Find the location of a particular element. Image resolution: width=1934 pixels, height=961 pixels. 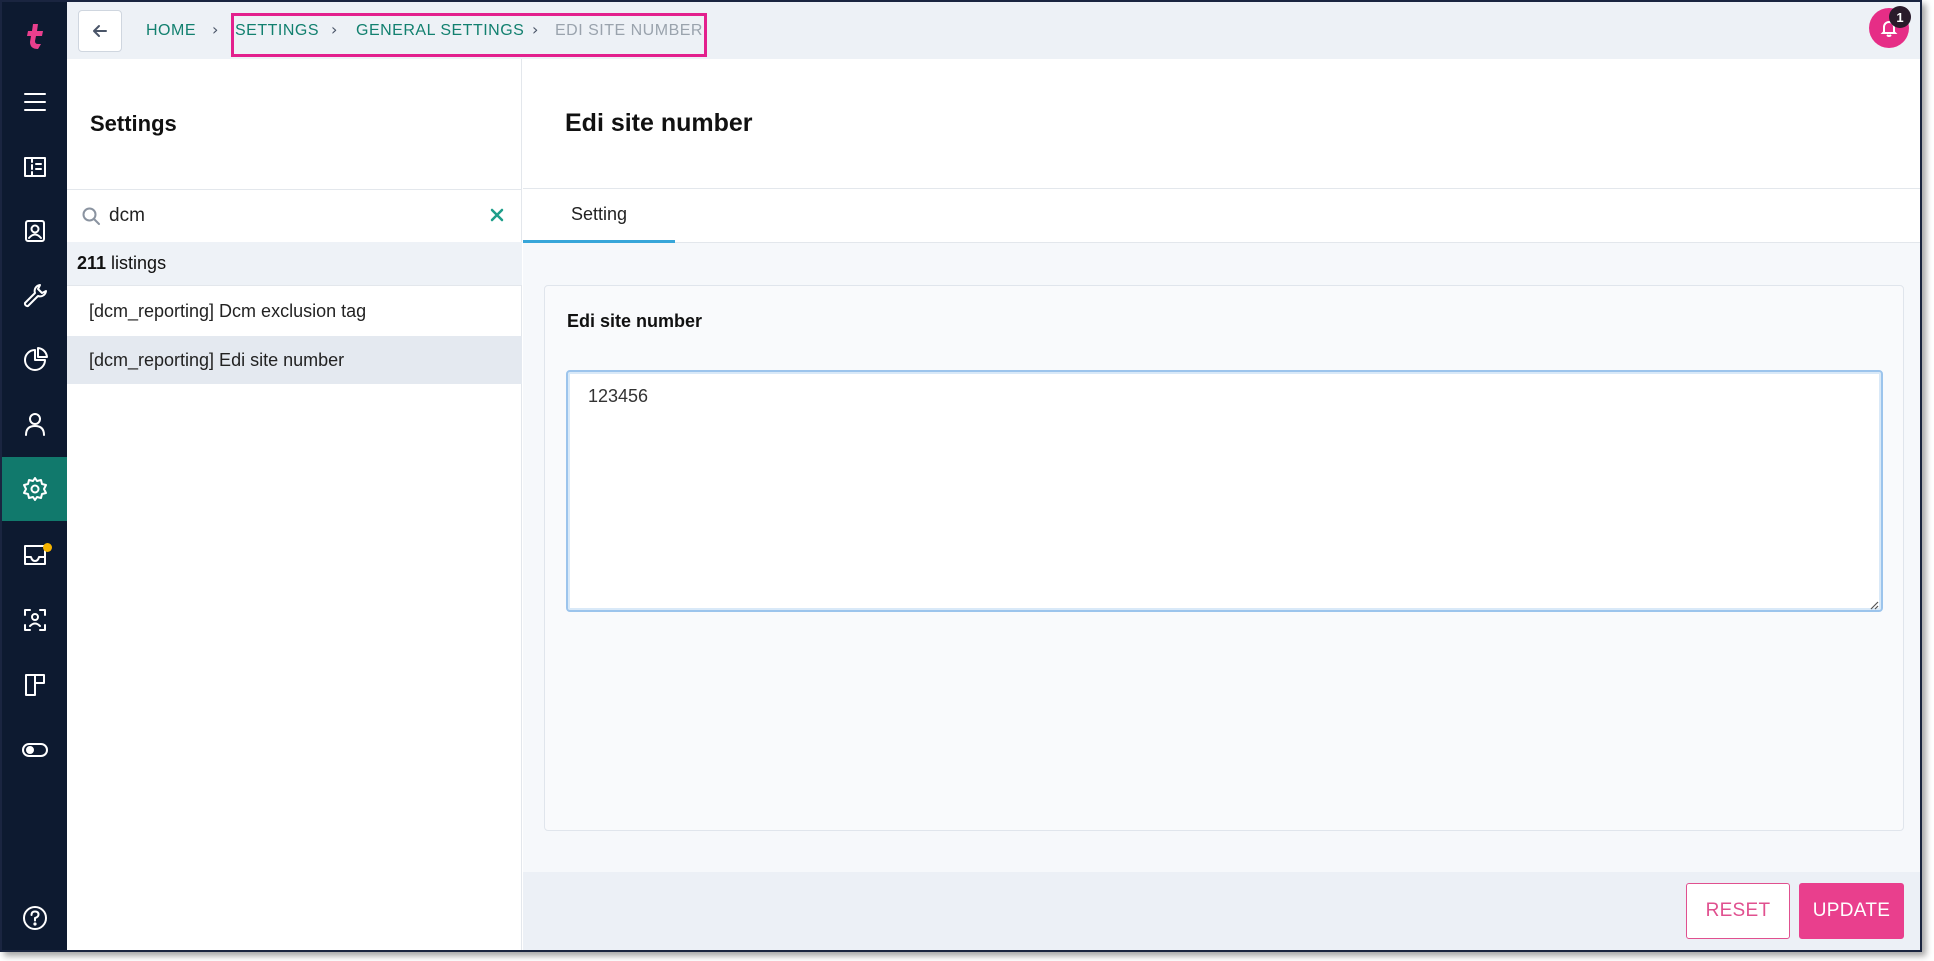

resize-handle-icon is located at coordinates (1874, 605).